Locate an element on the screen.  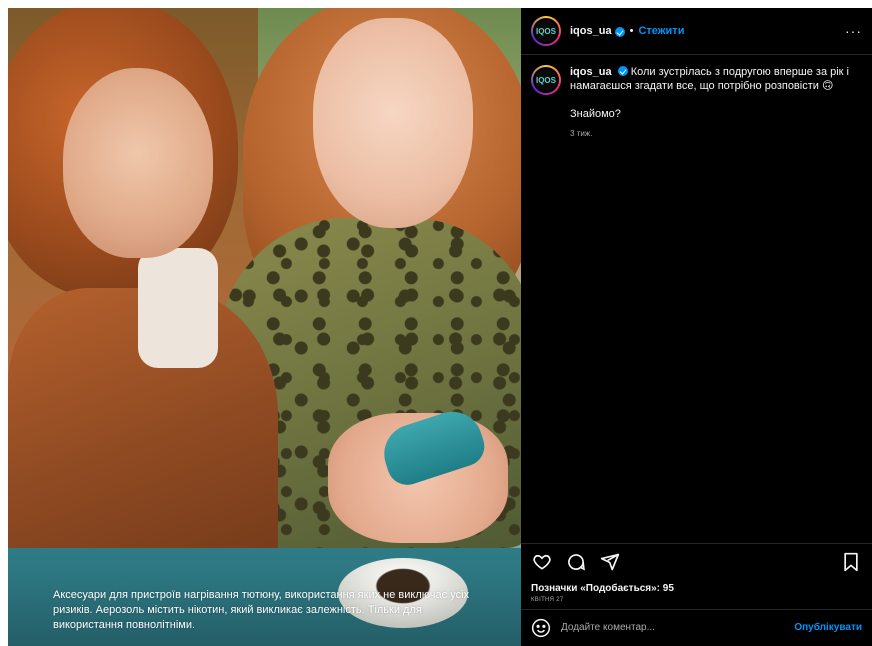
heart-icon is located at coordinates (542, 562).